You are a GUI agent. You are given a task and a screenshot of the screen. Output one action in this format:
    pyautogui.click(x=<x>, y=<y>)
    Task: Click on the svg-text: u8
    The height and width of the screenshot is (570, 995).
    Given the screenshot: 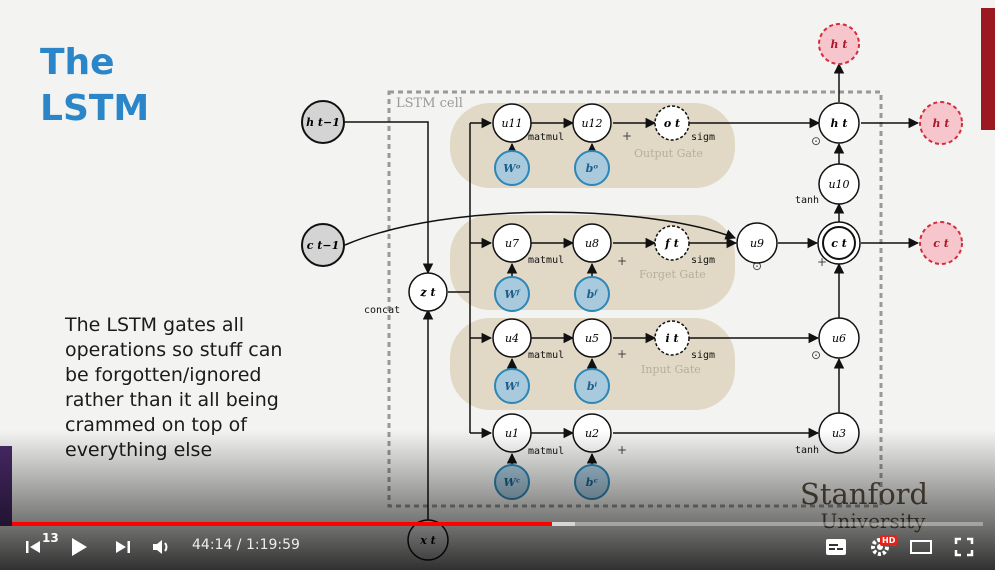 What is the action you would take?
    pyautogui.click(x=592, y=243)
    